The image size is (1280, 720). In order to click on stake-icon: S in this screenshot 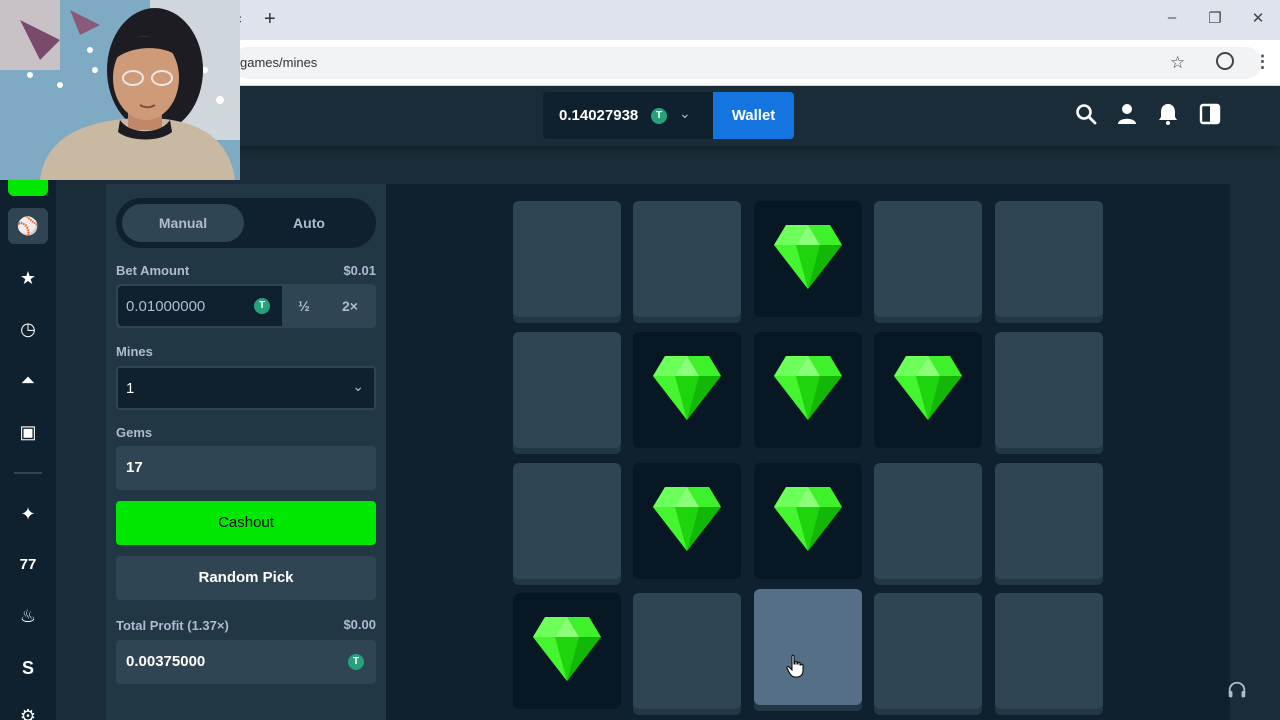, I will do `click(28, 668)`.